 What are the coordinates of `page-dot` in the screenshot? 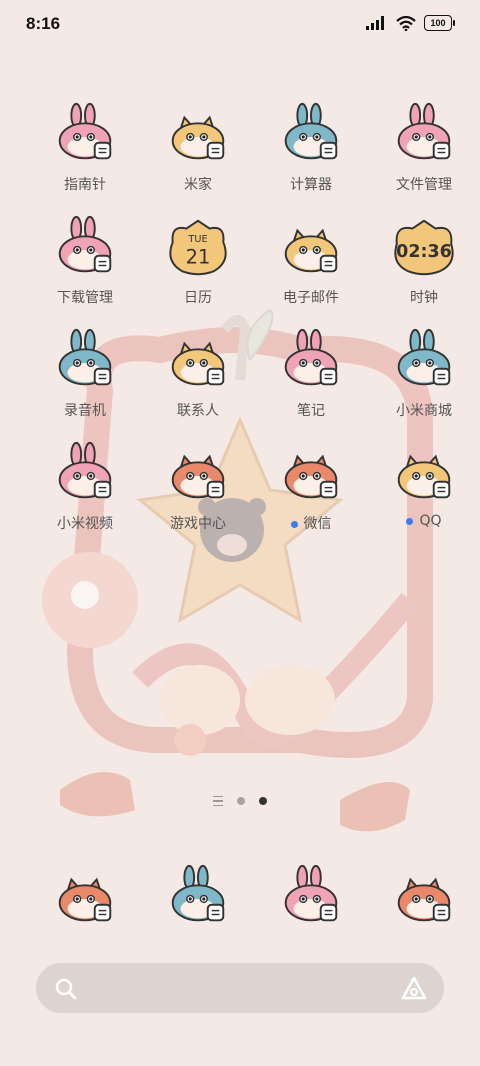 It's located at (241, 801).